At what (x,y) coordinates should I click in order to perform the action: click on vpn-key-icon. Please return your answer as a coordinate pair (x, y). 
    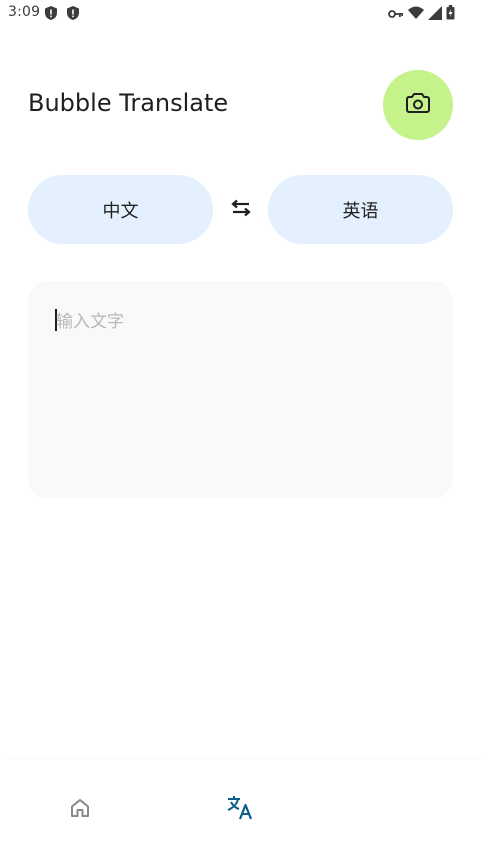
    Looking at the image, I should click on (396, 14).